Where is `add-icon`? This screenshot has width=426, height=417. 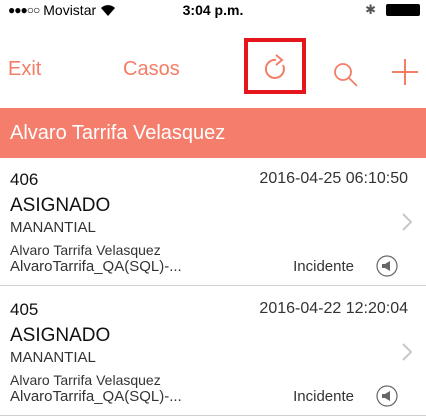 add-icon is located at coordinates (405, 72).